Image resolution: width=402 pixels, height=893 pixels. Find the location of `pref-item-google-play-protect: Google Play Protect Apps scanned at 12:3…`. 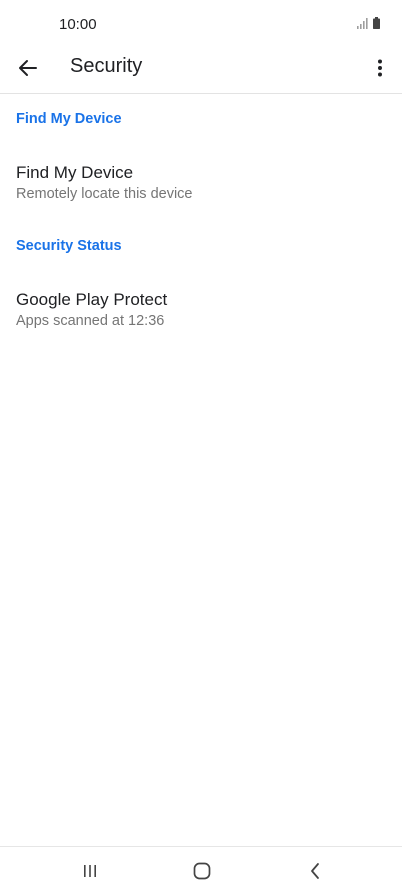

pref-item-google-play-protect: Google Play Protect Apps scanned at 12:3… is located at coordinates (201, 318).